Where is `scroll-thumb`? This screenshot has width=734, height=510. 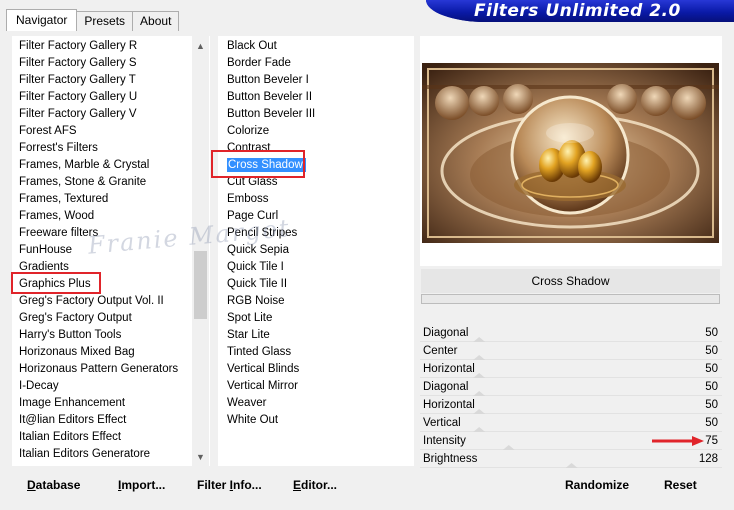 scroll-thumb is located at coordinates (200, 285).